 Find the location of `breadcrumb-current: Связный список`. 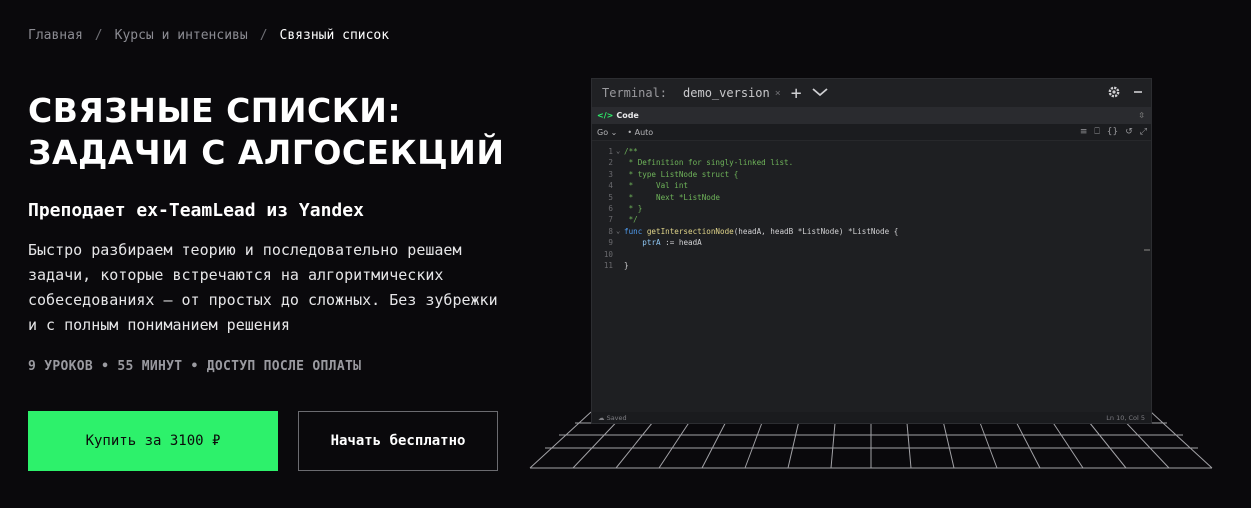

breadcrumb-current: Связный список is located at coordinates (334, 35).